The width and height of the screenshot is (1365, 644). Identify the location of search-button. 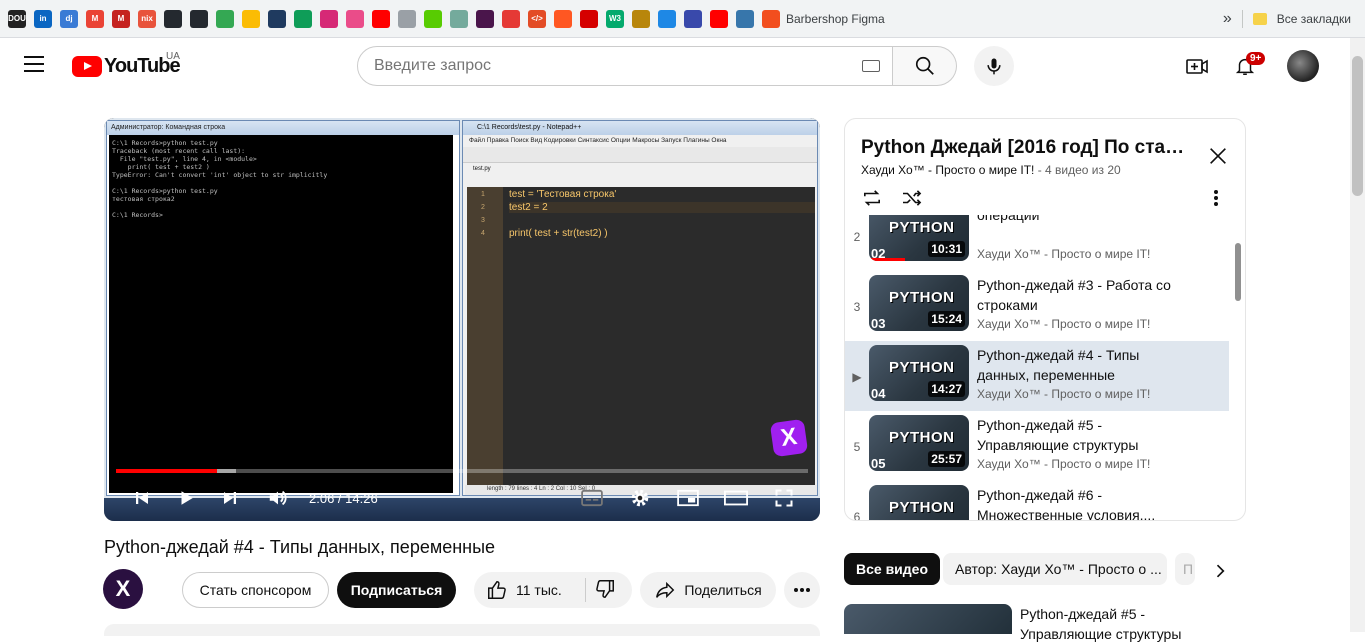
(925, 66).